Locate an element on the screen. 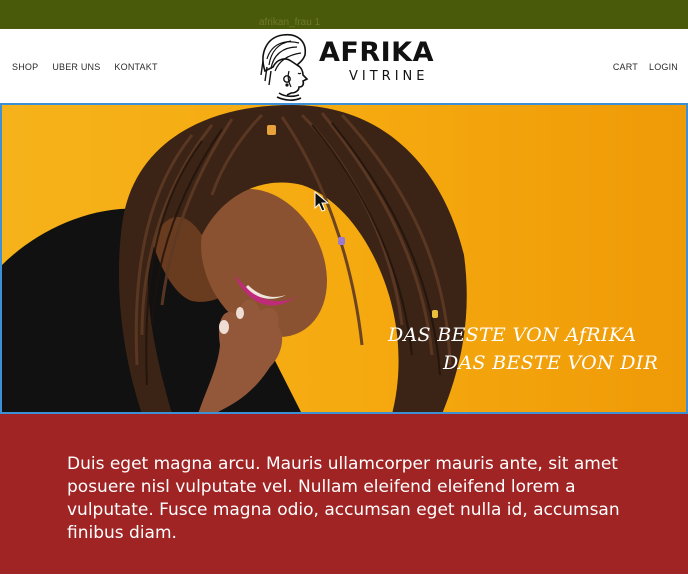  site-logo: AFRIKA VITRINE is located at coordinates (352, 66).